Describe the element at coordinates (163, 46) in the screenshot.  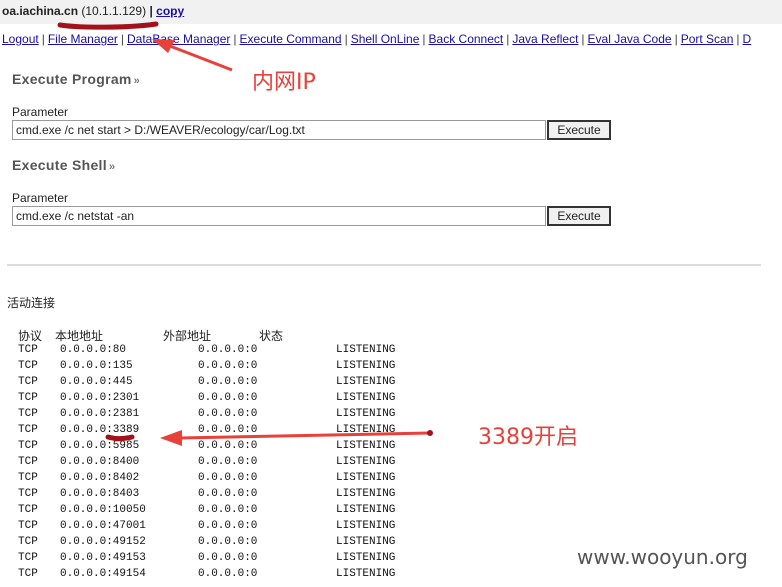
I see `ip-arrow-head` at that location.